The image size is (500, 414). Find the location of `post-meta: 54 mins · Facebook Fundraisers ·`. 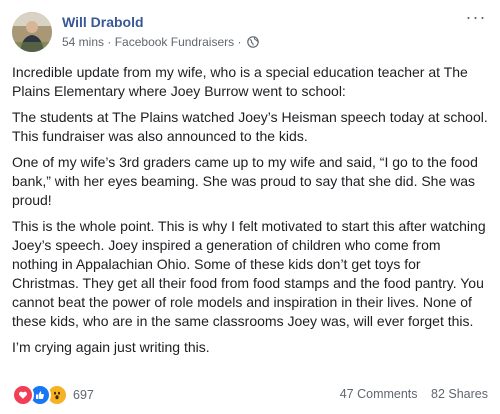

post-meta: 54 mins · Facebook Fundraisers · is located at coordinates (160, 43).